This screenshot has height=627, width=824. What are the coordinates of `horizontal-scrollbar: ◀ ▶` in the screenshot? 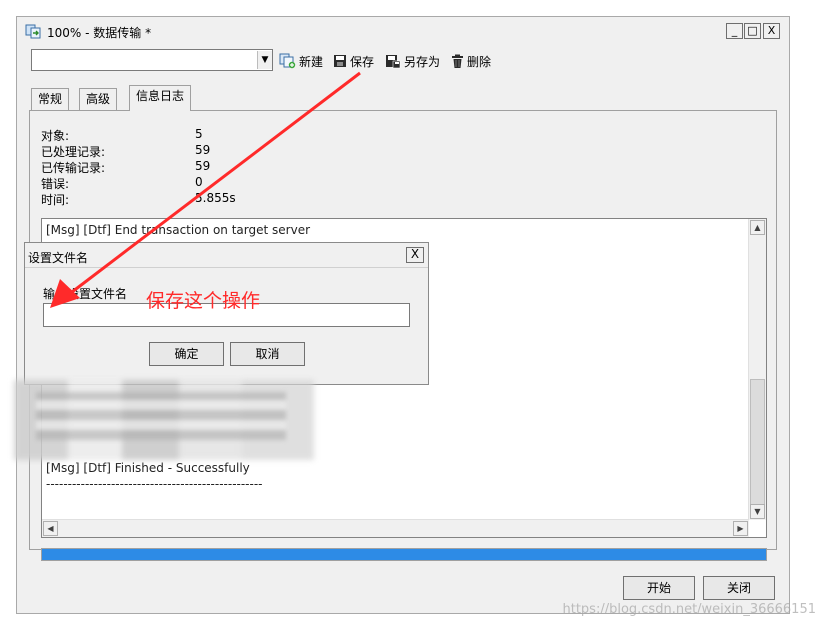 It's located at (395, 528).